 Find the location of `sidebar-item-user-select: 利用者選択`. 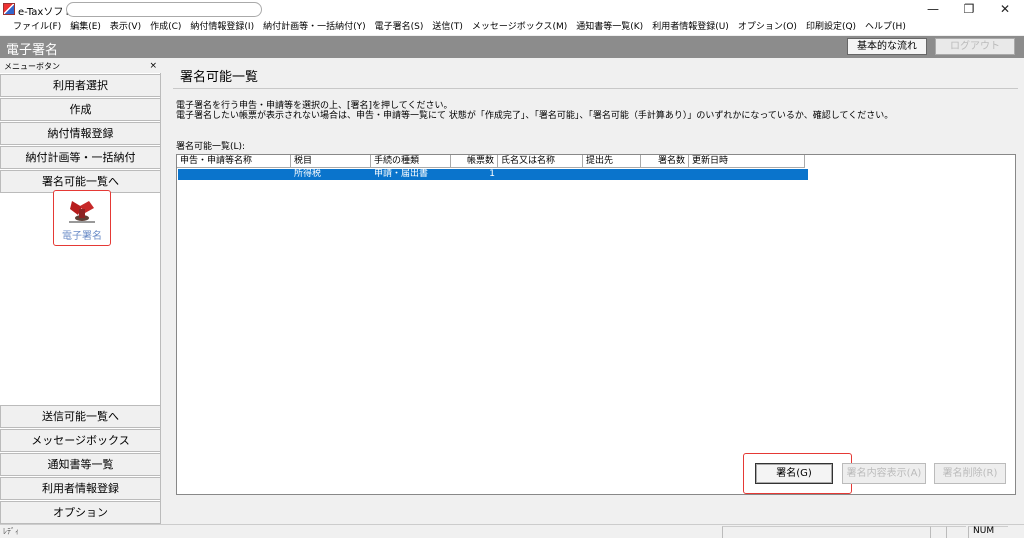

sidebar-item-user-select: 利用者選択 is located at coordinates (80, 85).